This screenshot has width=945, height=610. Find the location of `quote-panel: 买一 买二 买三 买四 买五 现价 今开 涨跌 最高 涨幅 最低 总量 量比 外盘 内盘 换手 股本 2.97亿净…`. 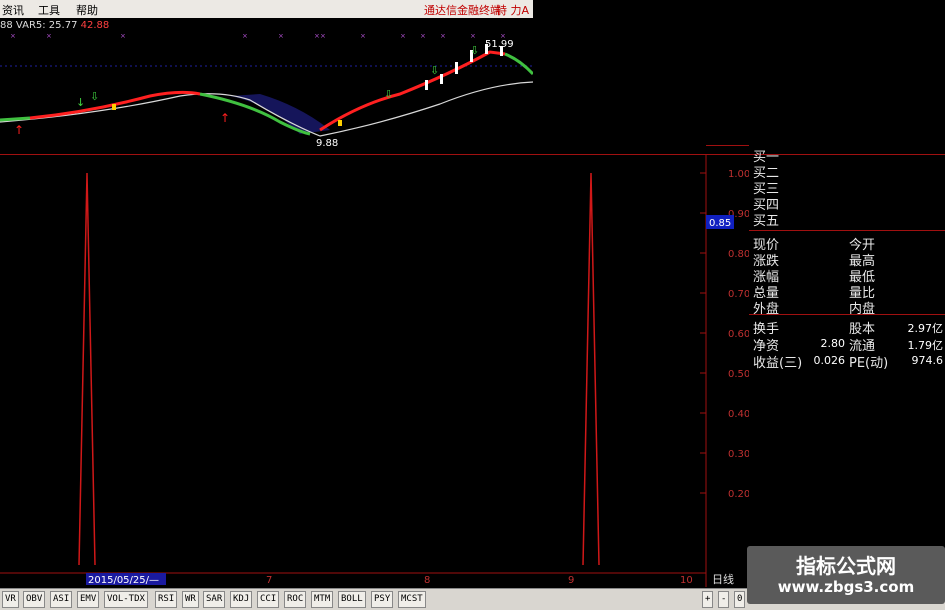

quote-panel: 买一 买二 买三 买四 买五 现价 今开 涨跌 最高 涨幅 最低 总量 量比 外盘 内盘 换手 股本 2.97亿净… is located at coordinates (847, 338).